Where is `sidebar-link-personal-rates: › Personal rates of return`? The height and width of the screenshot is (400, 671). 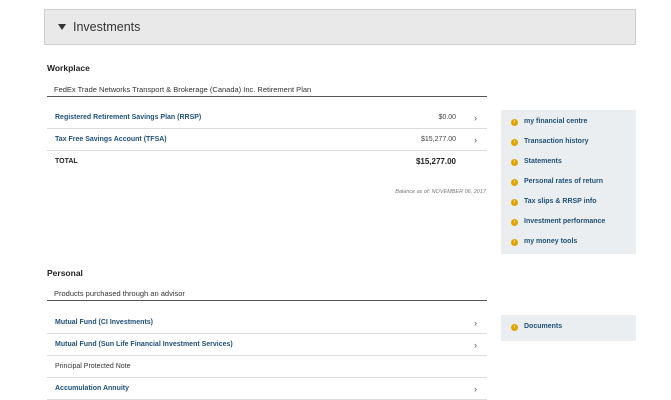 sidebar-link-personal-rates: › Personal rates of return is located at coordinates (568, 182).